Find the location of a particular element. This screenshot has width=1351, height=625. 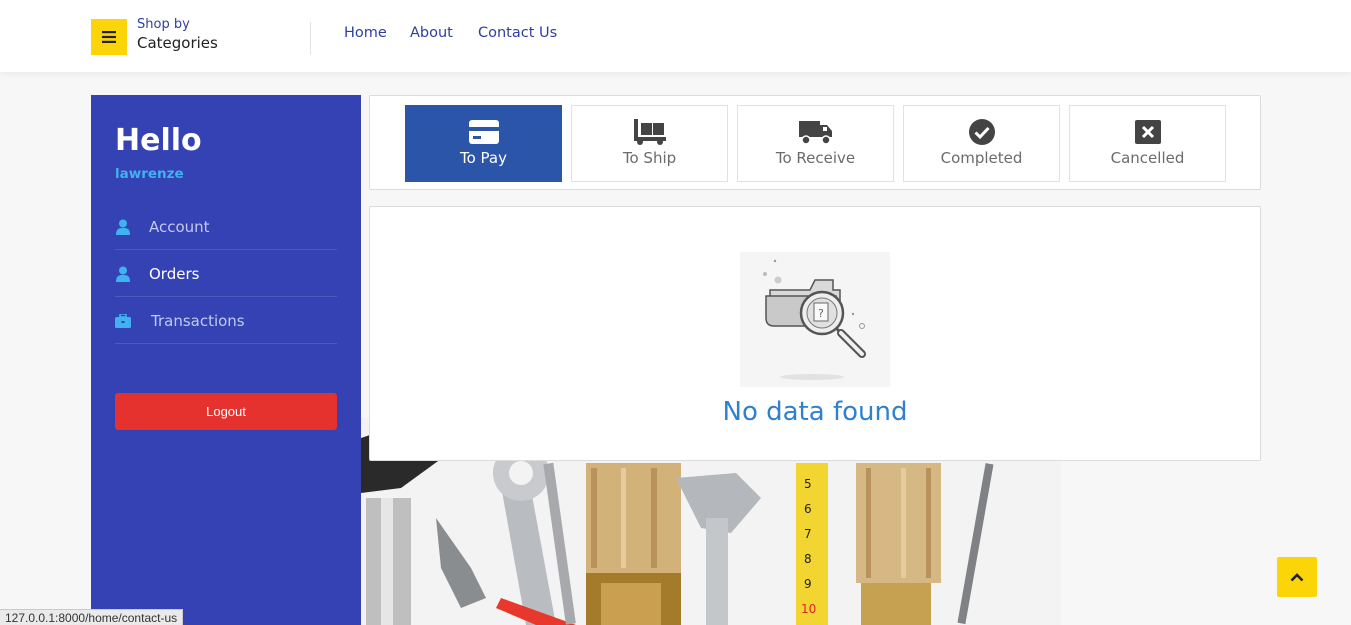

tab-label: To Pay is located at coordinates (483, 158).